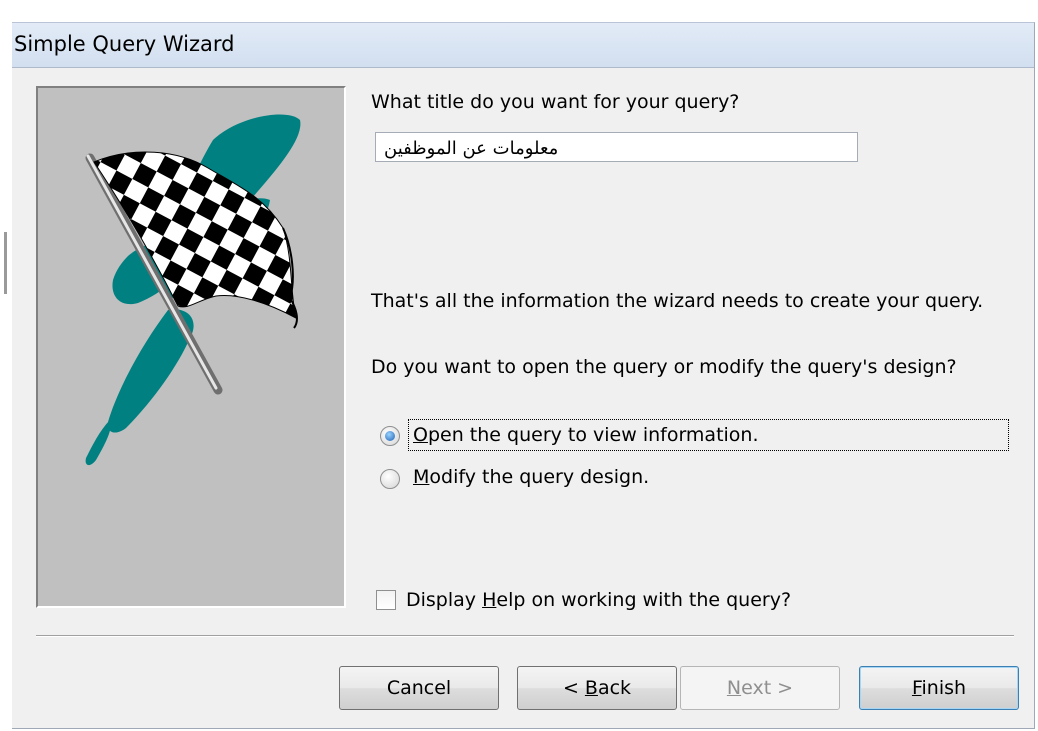 The image size is (1038, 731). Describe the element at coordinates (586, 435) in the screenshot. I see `option-open-query-label: Open the query to view information.` at that location.